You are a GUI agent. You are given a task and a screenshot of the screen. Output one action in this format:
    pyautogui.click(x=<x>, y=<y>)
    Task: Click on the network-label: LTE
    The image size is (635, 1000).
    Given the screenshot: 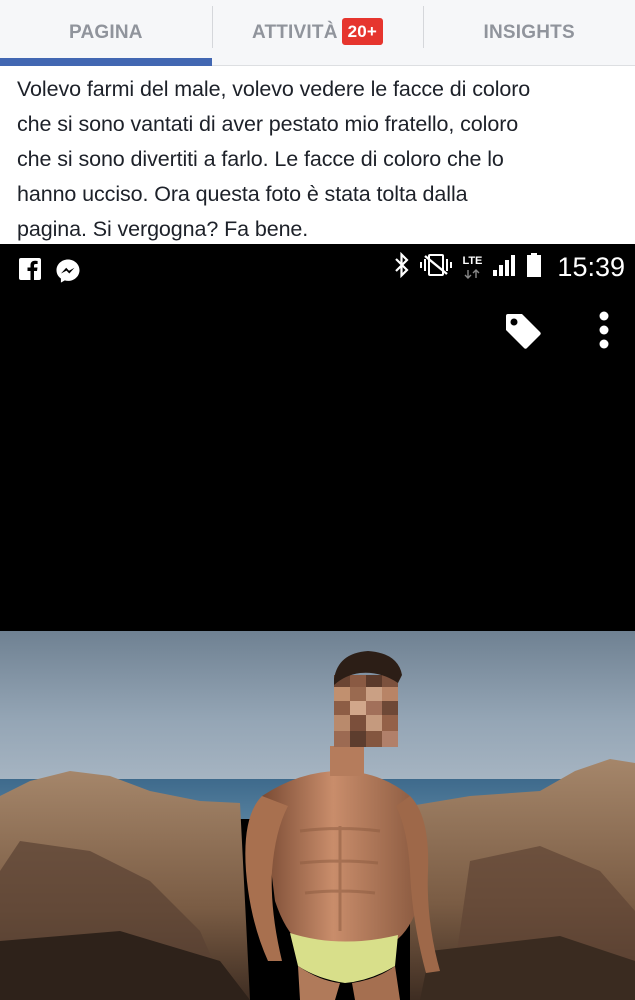 What is the action you would take?
    pyautogui.click(x=472, y=260)
    